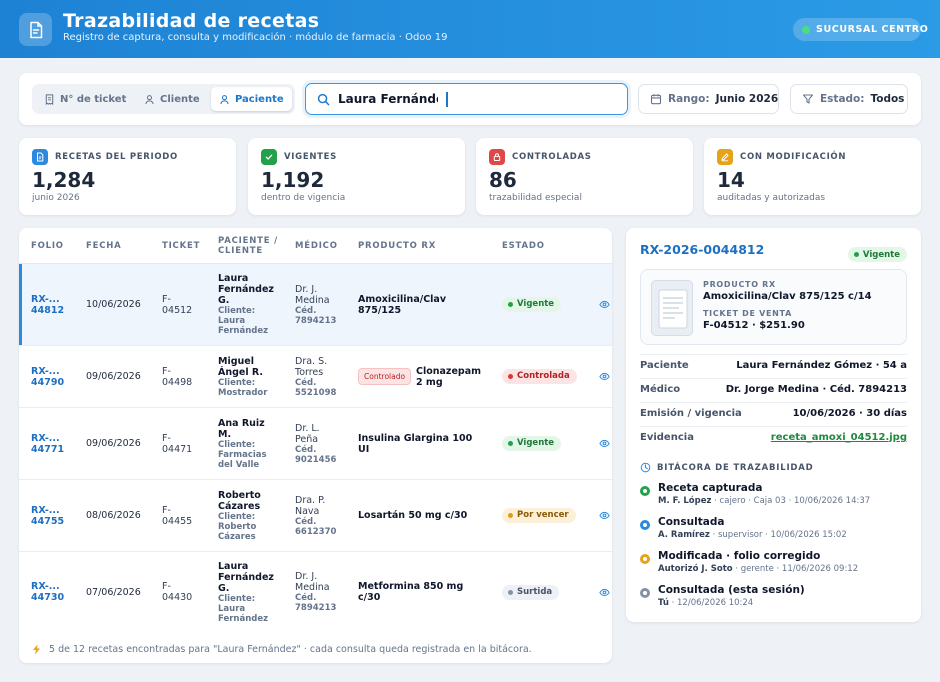 The image size is (940, 682). Describe the element at coordinates (466, 99) in the screenshot. I see `search-field` at that location.